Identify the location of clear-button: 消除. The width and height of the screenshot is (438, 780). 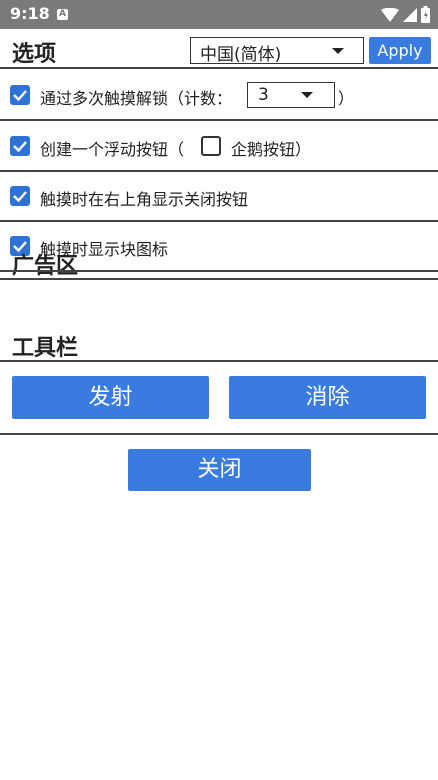
(327, 397).